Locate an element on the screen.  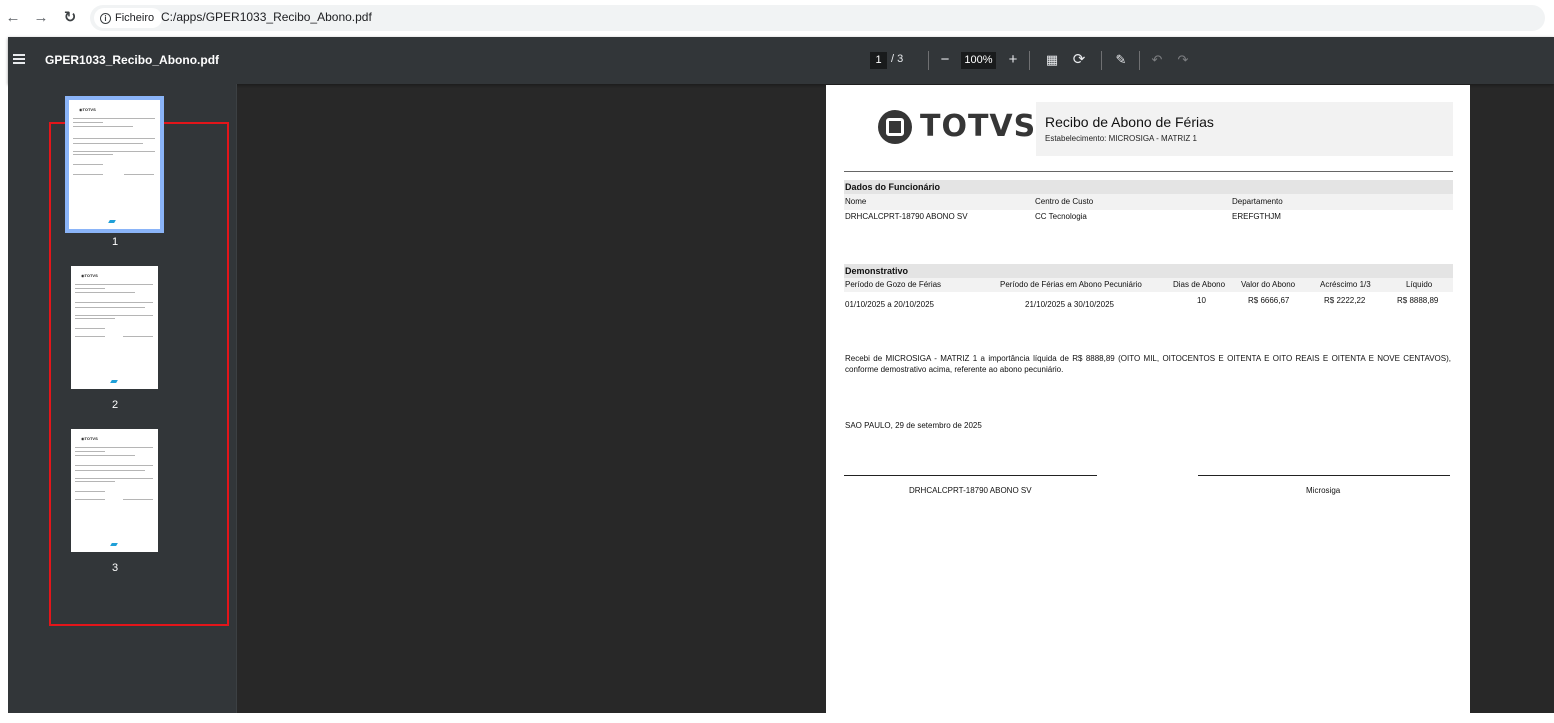
bonus-period: 21/10/2025 a 30/10/2025 is located at coordinates (1069, 304).